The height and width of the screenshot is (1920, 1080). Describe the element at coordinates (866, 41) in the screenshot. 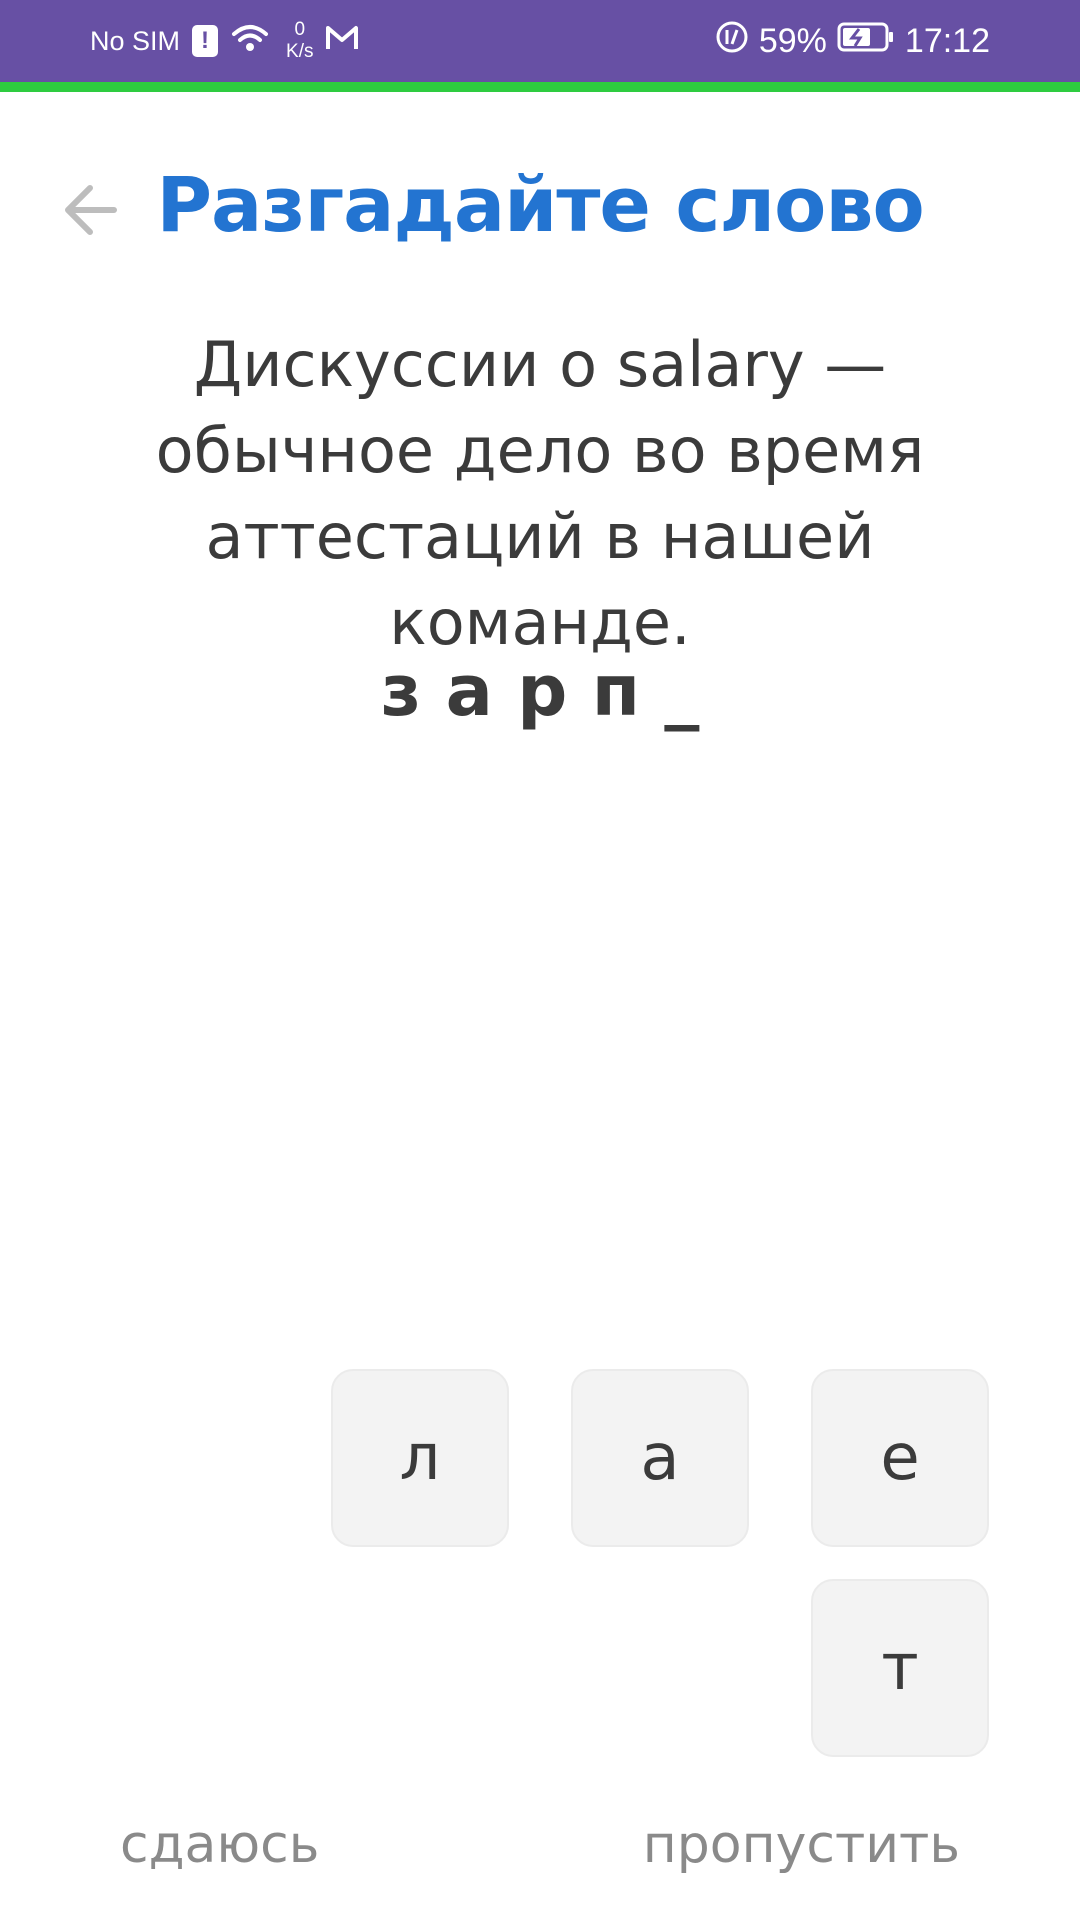

I see `battery-charging-icon` at that location.